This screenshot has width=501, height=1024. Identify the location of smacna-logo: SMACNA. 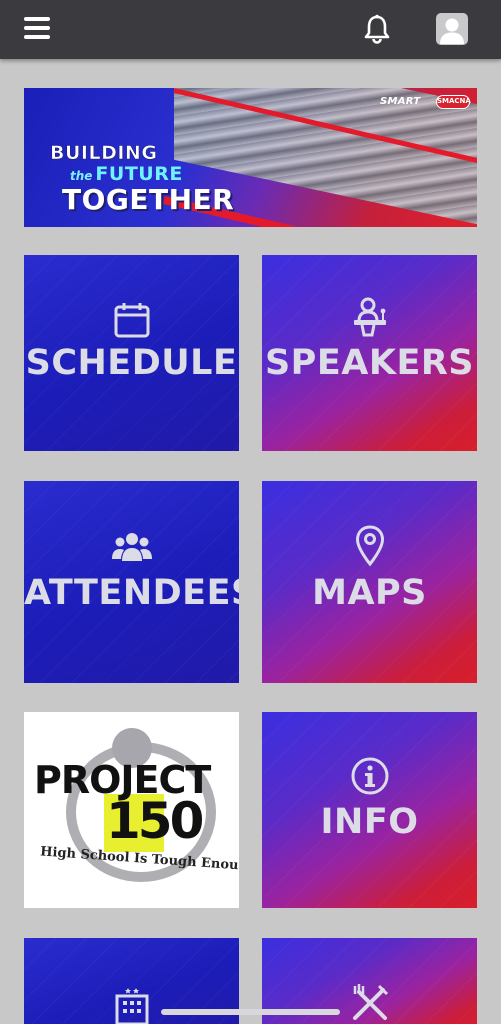
(453, 102).